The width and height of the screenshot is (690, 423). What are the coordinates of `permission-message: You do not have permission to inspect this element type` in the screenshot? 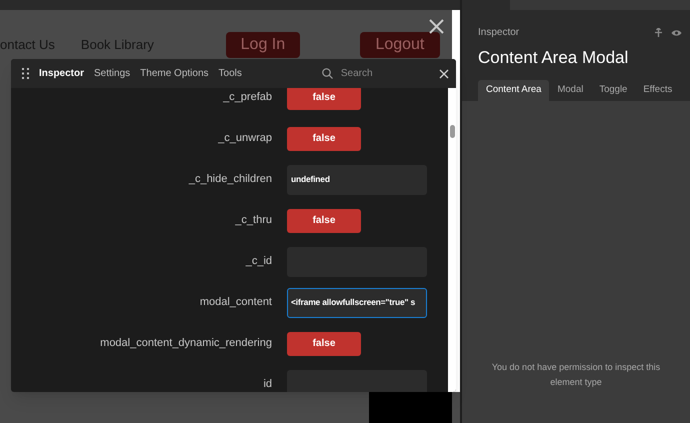 It's located at (576, 375).